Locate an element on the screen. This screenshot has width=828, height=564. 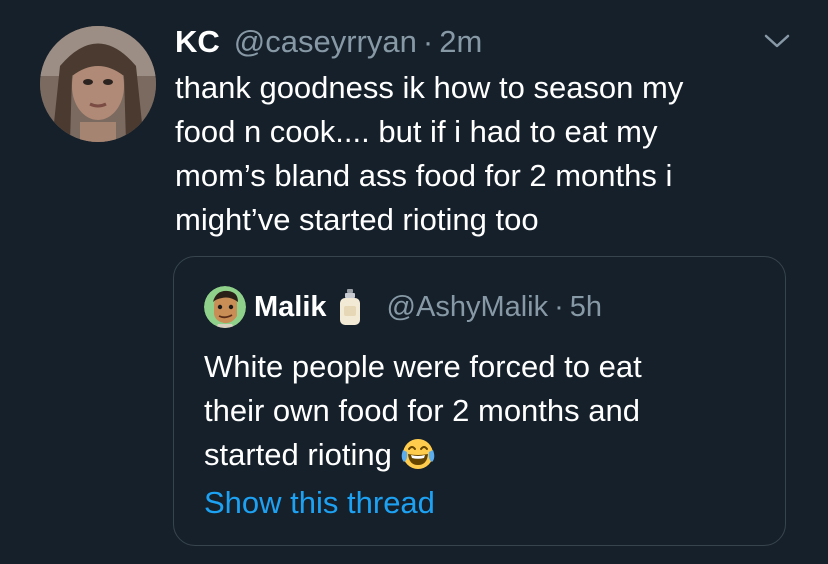
quoted-text-fragment: started rioting is located at coordinates (298, 454).